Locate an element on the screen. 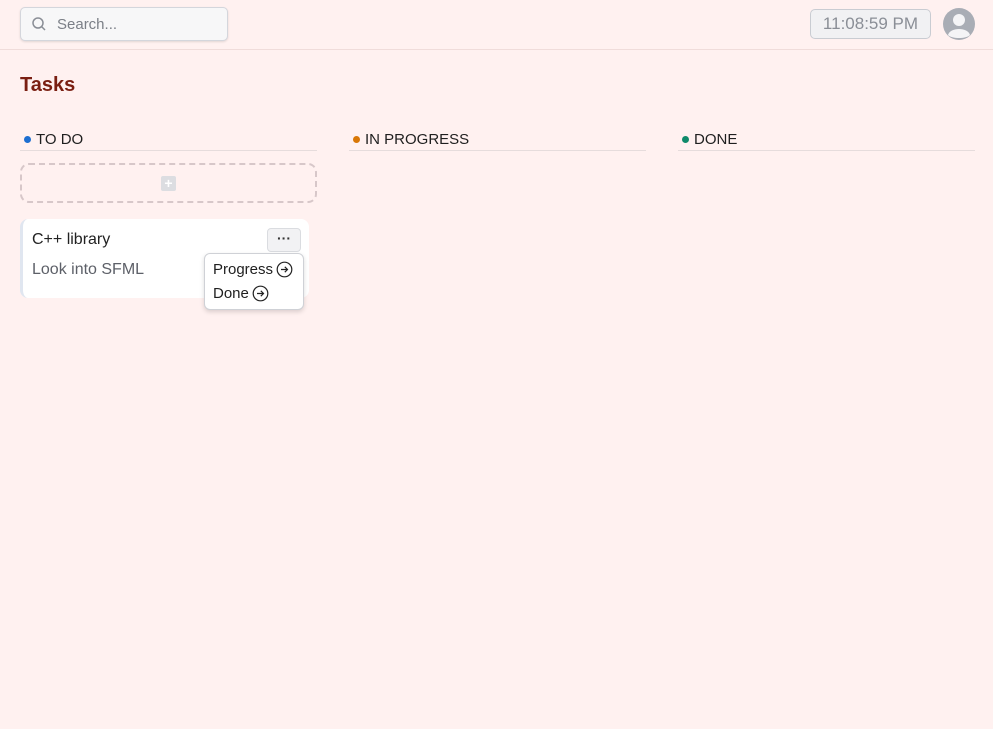 The height and width of the screenshot is (729, 993). page-title: Tasks is located at coordinates (48, 85).